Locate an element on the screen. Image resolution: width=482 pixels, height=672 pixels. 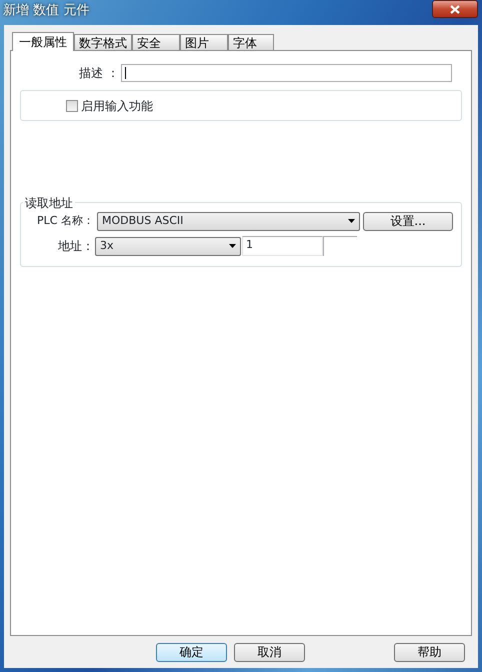
description-field is located at coordinates (286, 73).